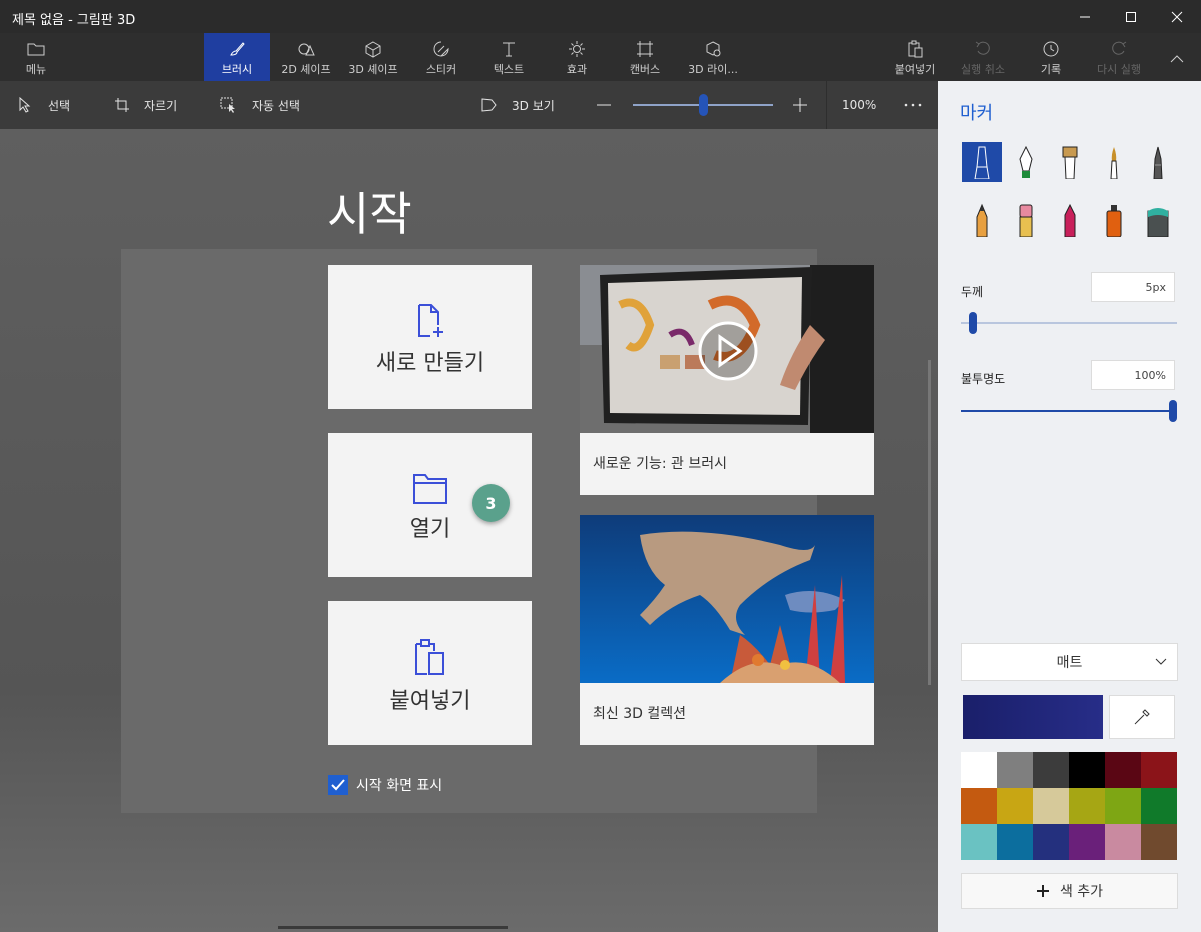 This screenshot has height=932, width=1201. What do you see at coordinates (1133, 375) in the screenshot?
I see `opacity-input: 100%` at bounding box center [1133, 375].